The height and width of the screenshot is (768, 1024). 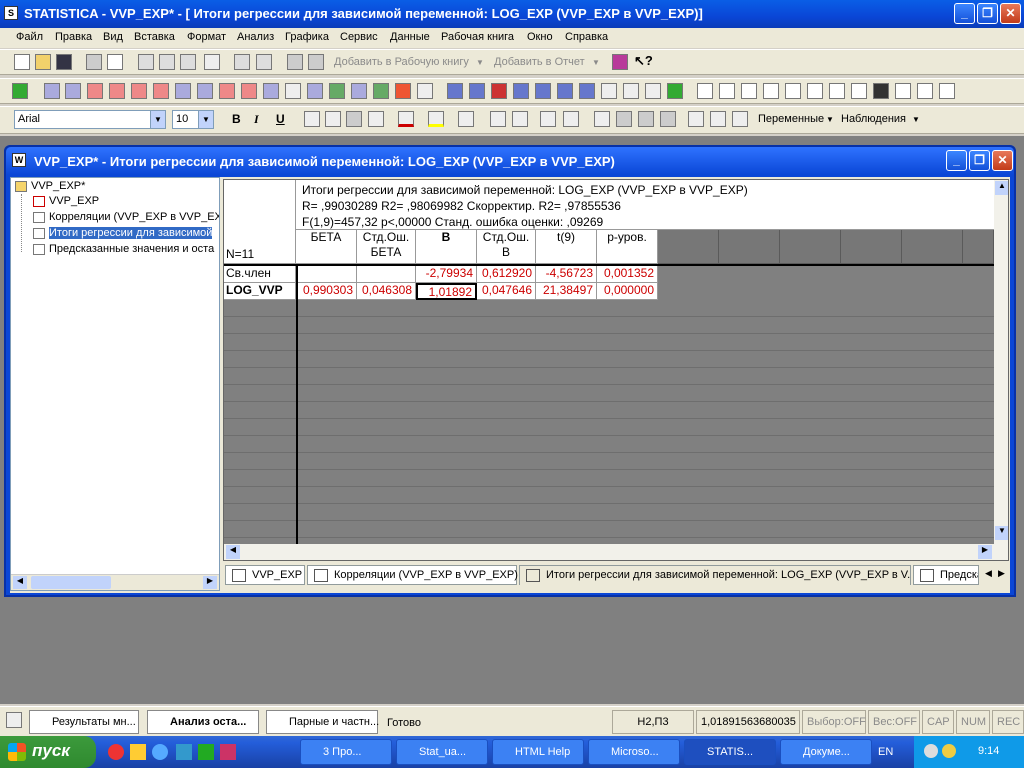 I want to click on language-indicator: EN, so click(x=885, y=752).